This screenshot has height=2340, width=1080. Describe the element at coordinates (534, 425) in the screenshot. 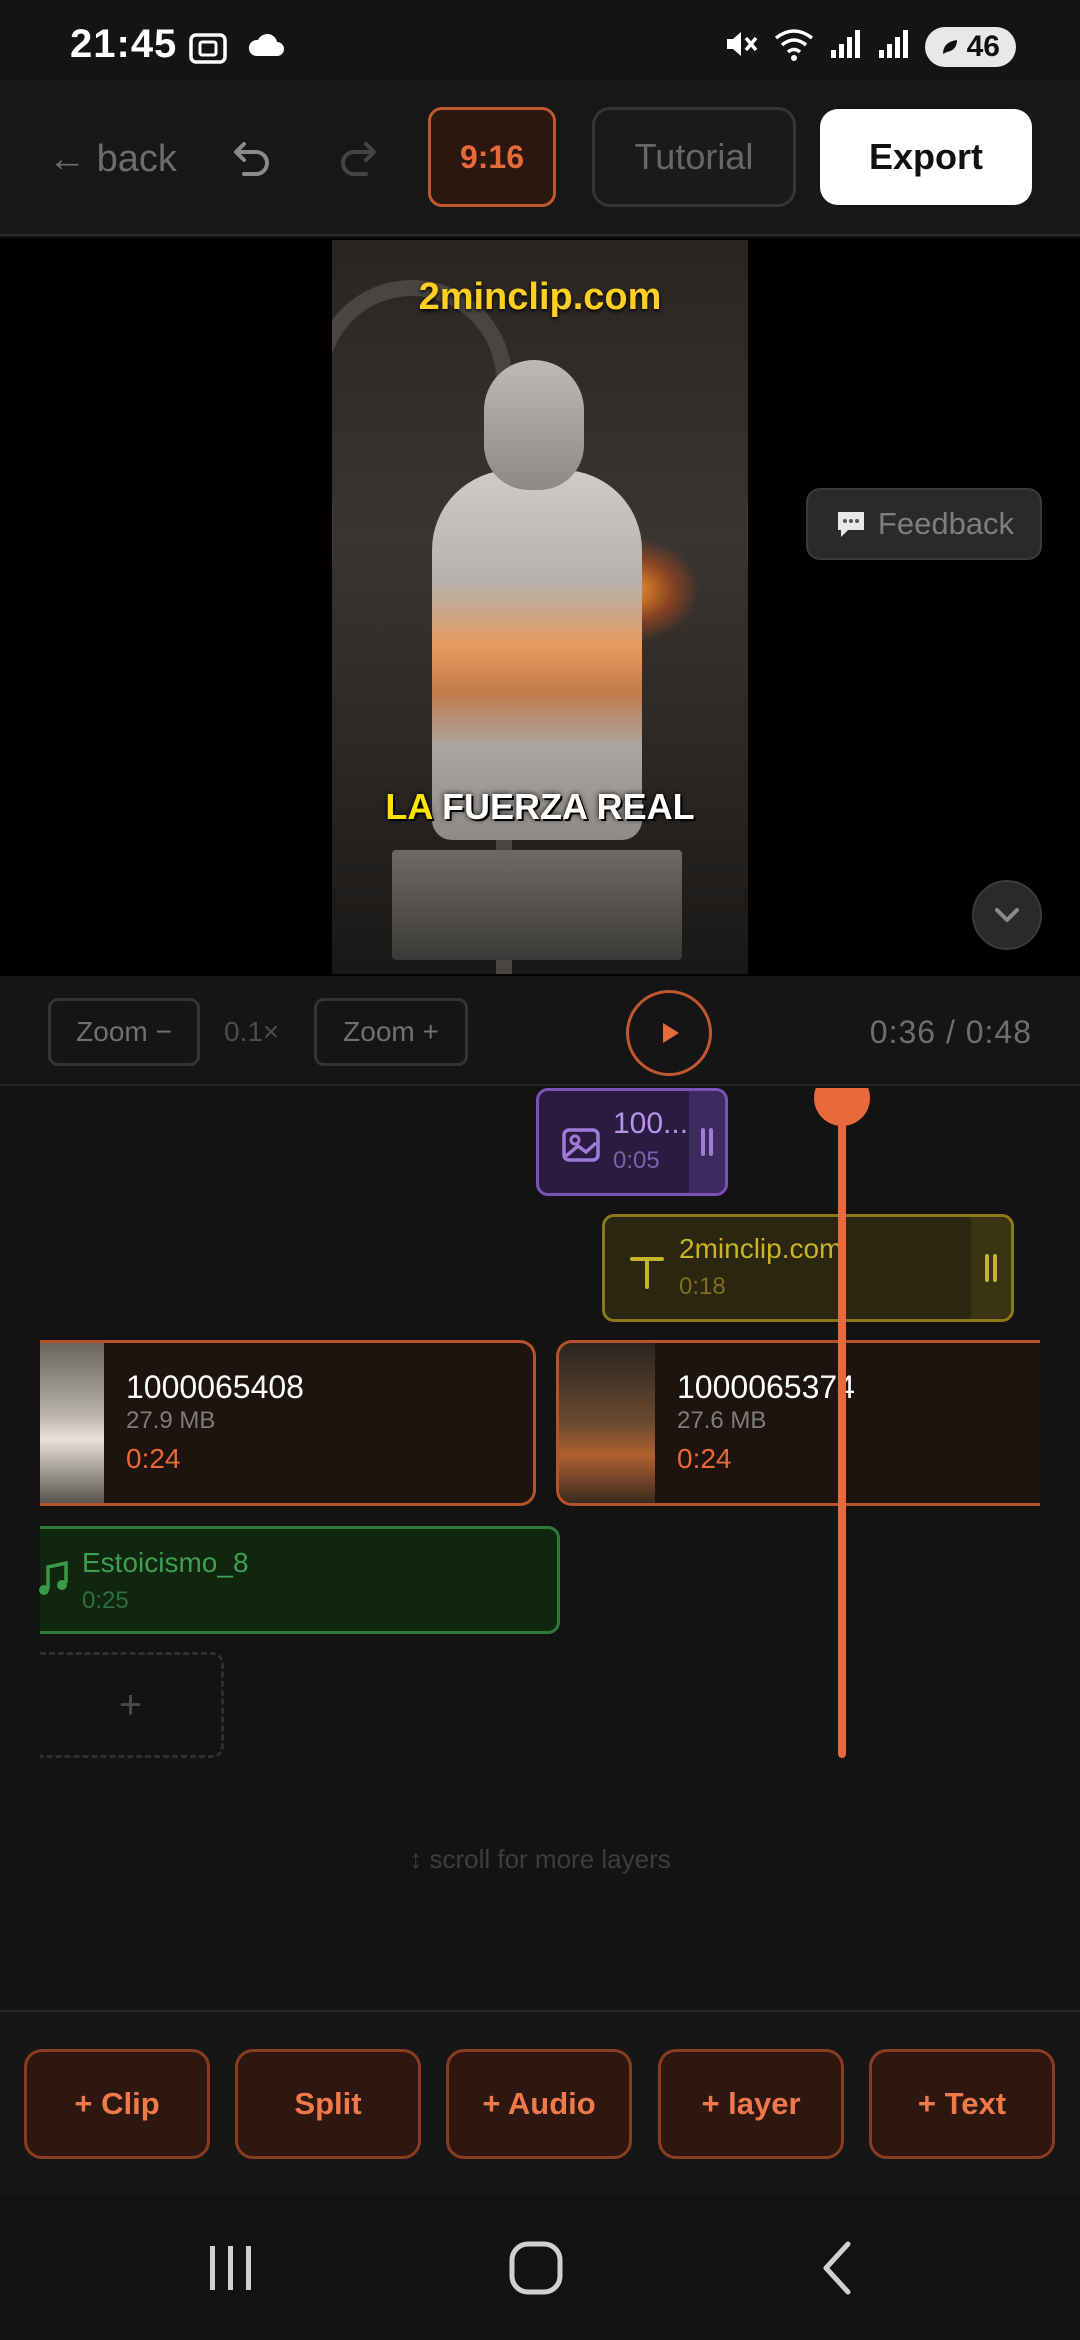

I see `statue-head` at that location.